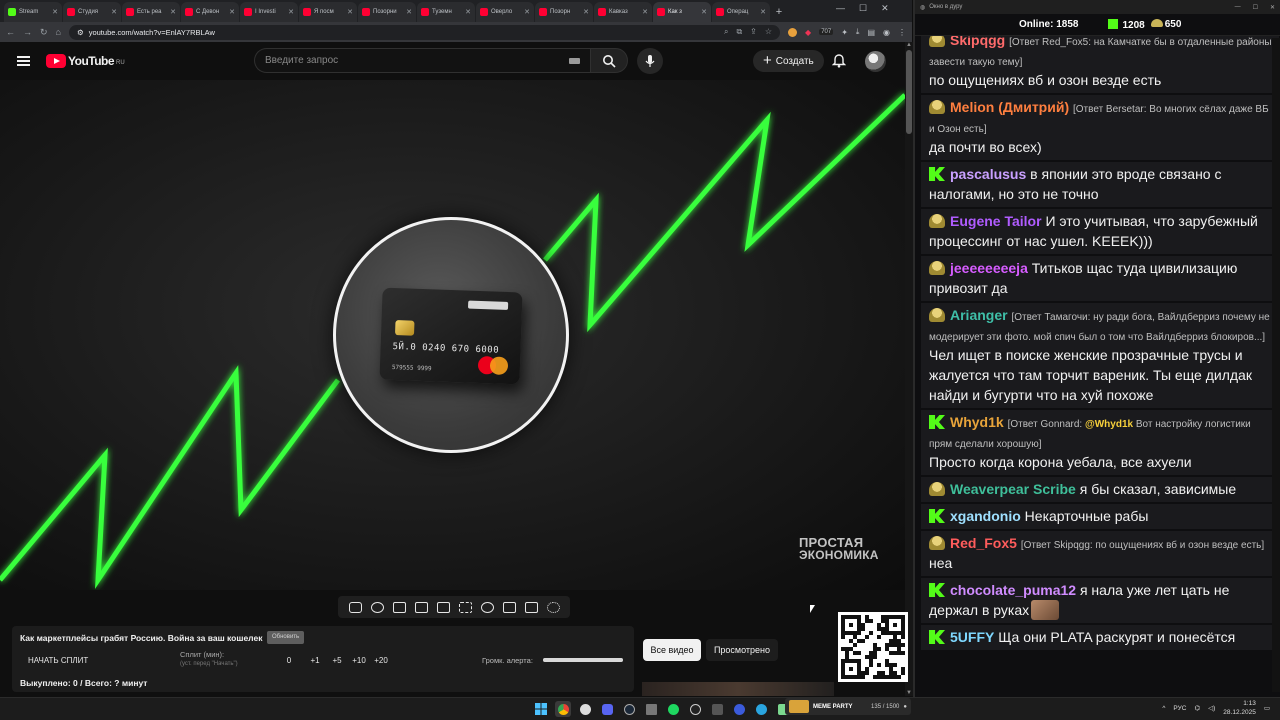  Describe the element at coordinates (651, 709) in the screenshot. I see `file-icon` at that location.